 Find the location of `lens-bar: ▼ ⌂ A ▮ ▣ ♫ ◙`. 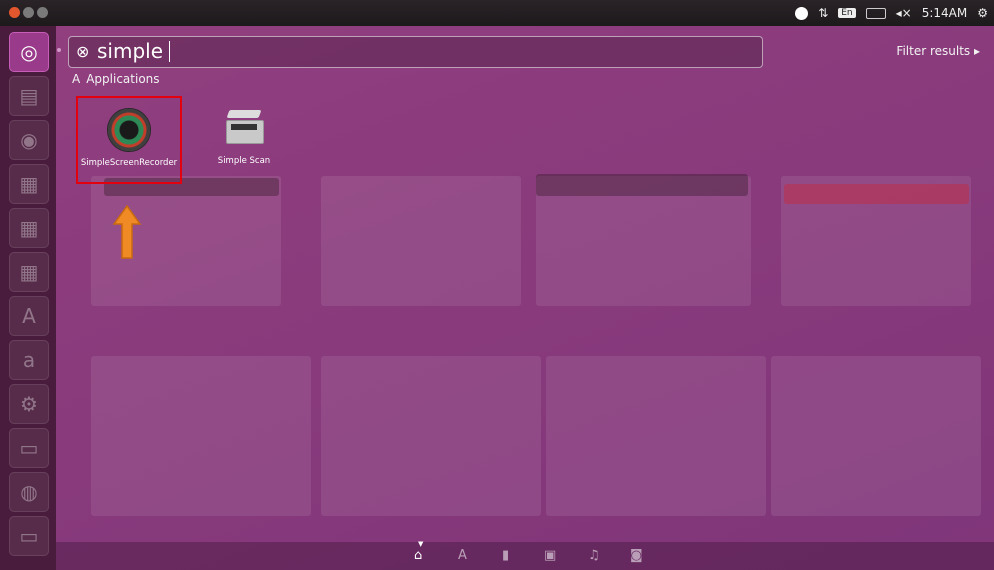

lens-bar: ▼ ⌂ A ▮ ▣ ♫ ◙ is located at coordinates (525, 555).